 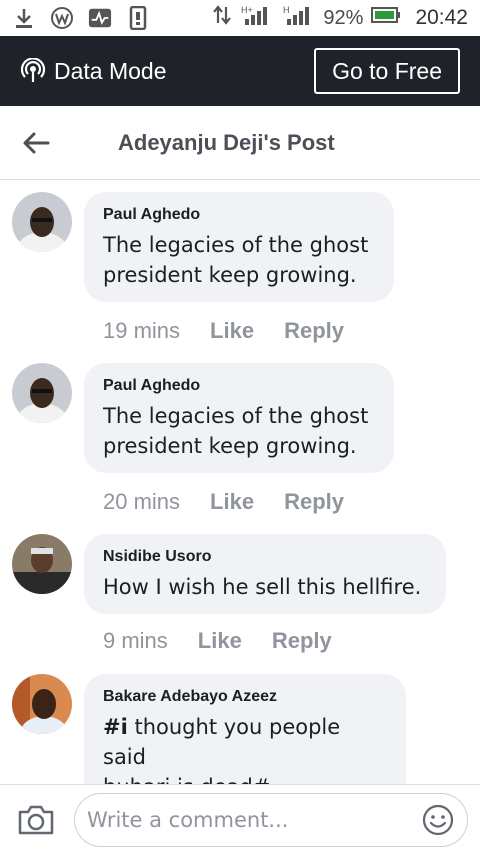 What do you see at coordinates (343, 17) in the screenshot?
I see `battery-percent: 92%` at bounding box center [343, 17].